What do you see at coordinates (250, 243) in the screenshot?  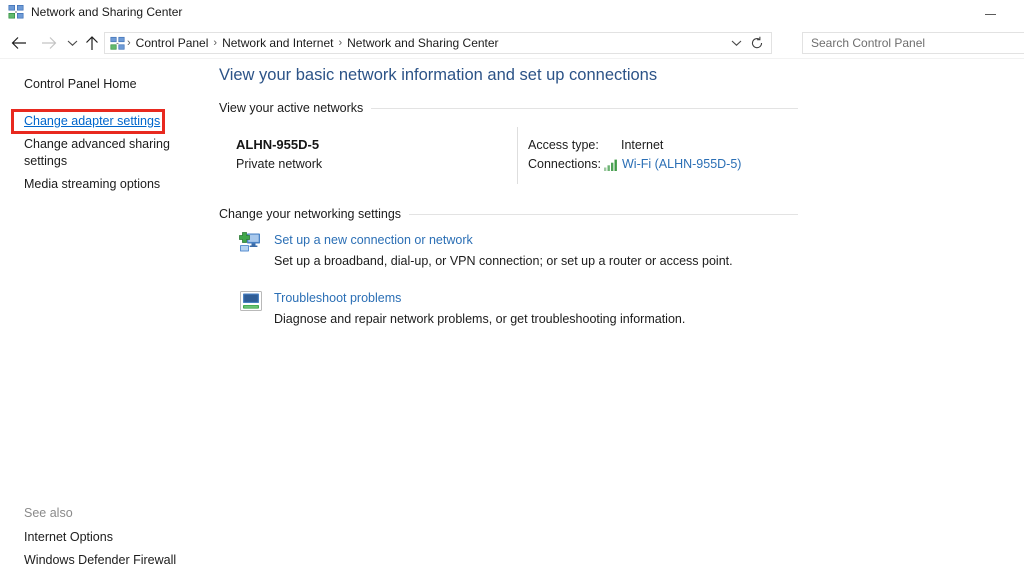 I see `new-connection-icon` at bounding box center [250, 243].